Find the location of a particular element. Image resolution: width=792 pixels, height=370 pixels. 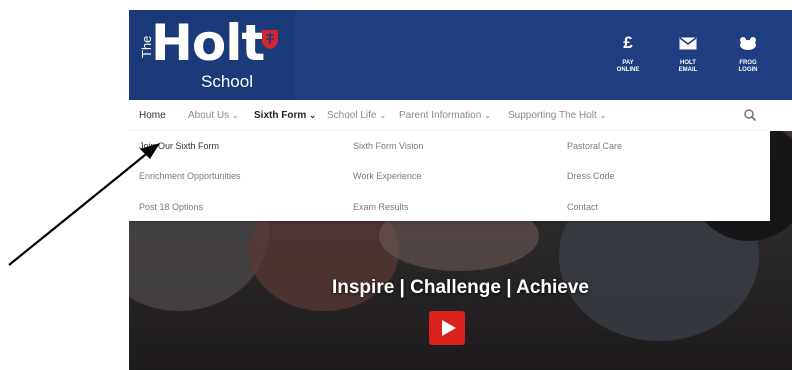

annotation-arrow is located at coordinates (84, 204).